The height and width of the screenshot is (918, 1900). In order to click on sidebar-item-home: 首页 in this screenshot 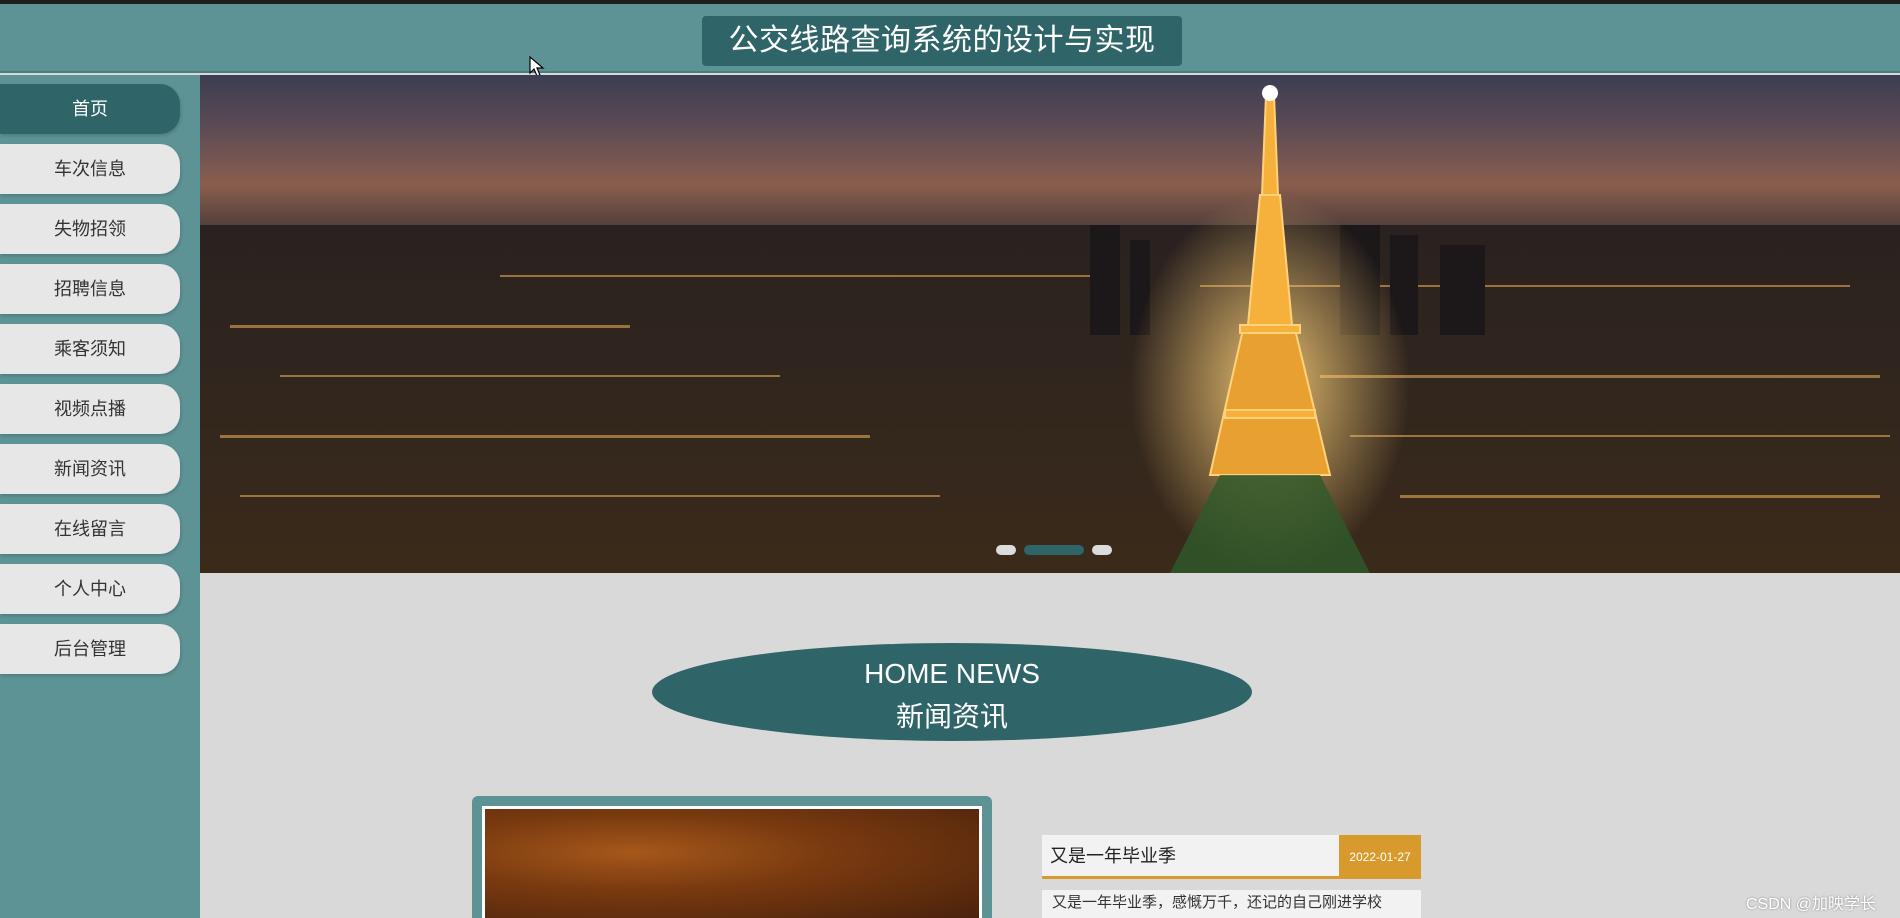, I will do `click(90, 109)`.